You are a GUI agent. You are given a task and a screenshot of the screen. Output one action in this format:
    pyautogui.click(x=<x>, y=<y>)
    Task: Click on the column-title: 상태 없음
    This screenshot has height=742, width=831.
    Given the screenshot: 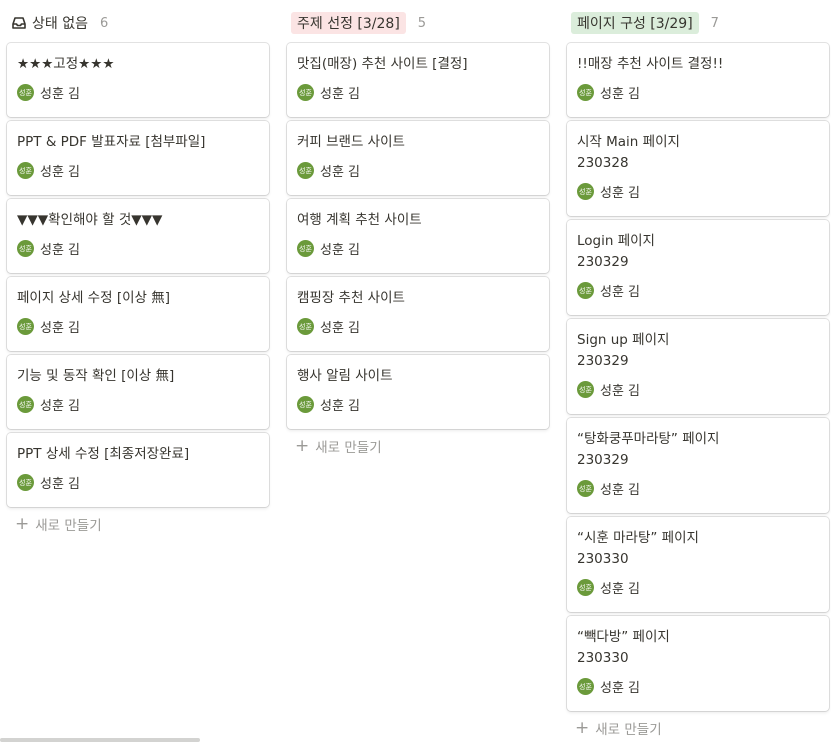 What is the action you would take?
    pyautogui.click(x=60, y=24)
    